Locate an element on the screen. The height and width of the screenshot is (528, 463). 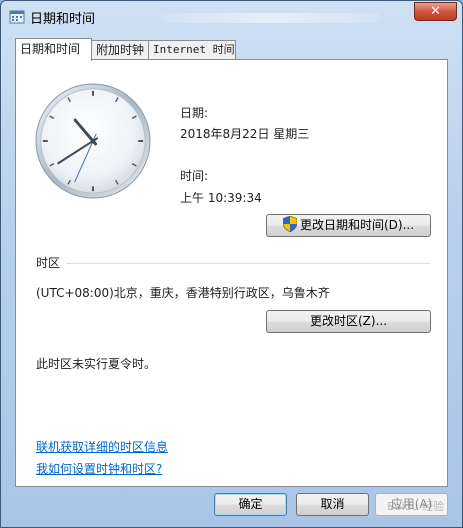
tab-date-time: 日期和时间 is located at coordinates (53, 49).